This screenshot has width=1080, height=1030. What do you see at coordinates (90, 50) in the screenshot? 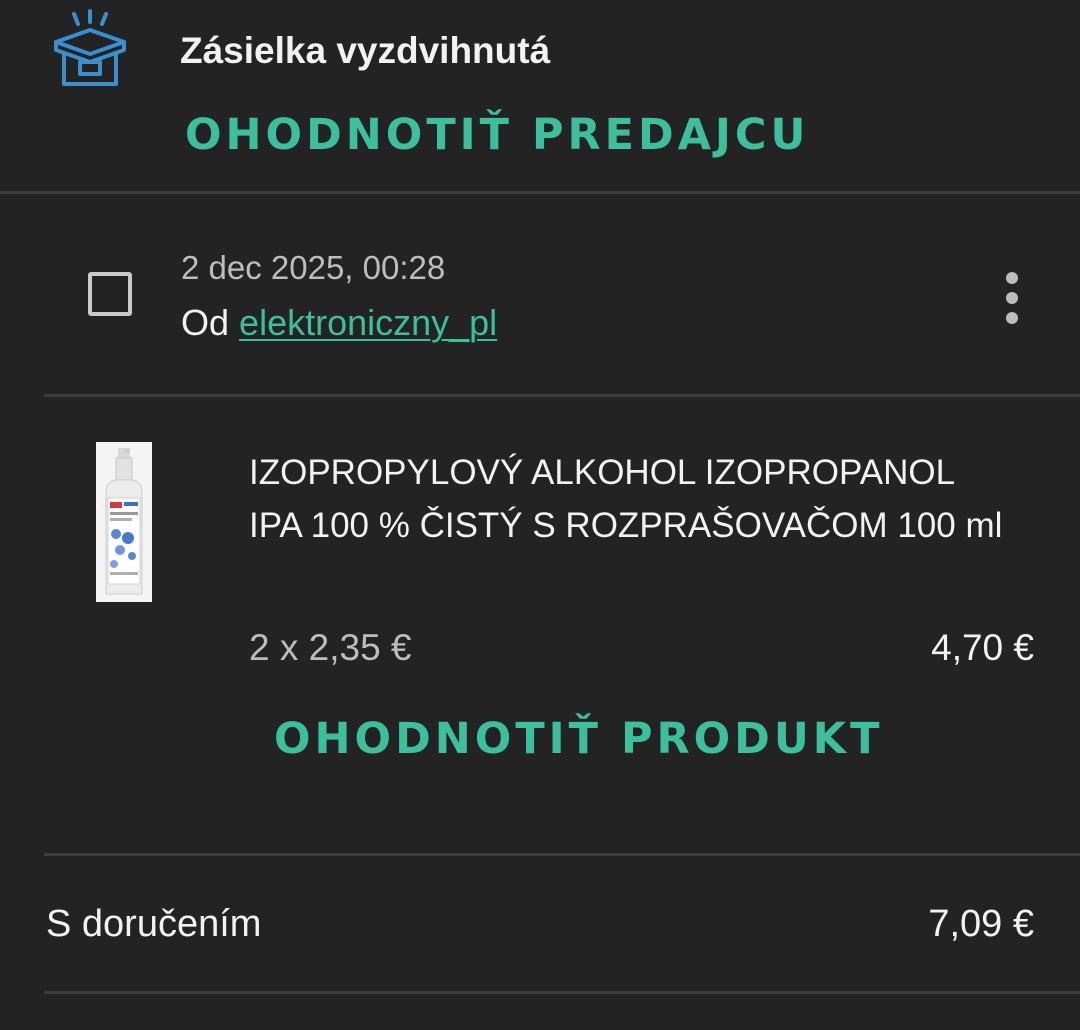
I see `package-open-icon` at bounding box center [90, 50].